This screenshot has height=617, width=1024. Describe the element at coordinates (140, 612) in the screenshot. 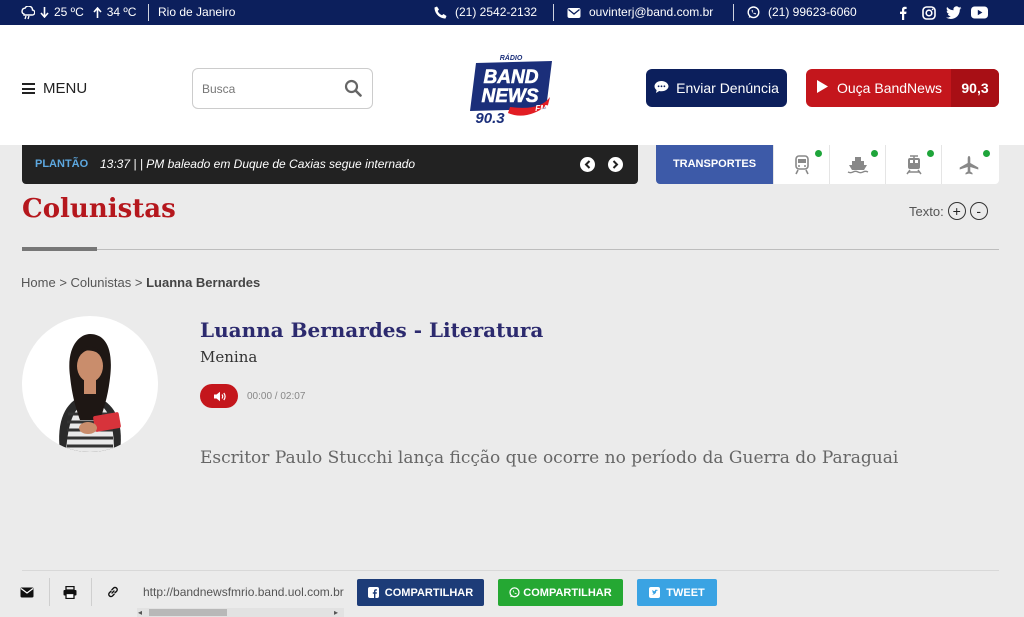

I see `scroll-left-icon: ◂` at that location.